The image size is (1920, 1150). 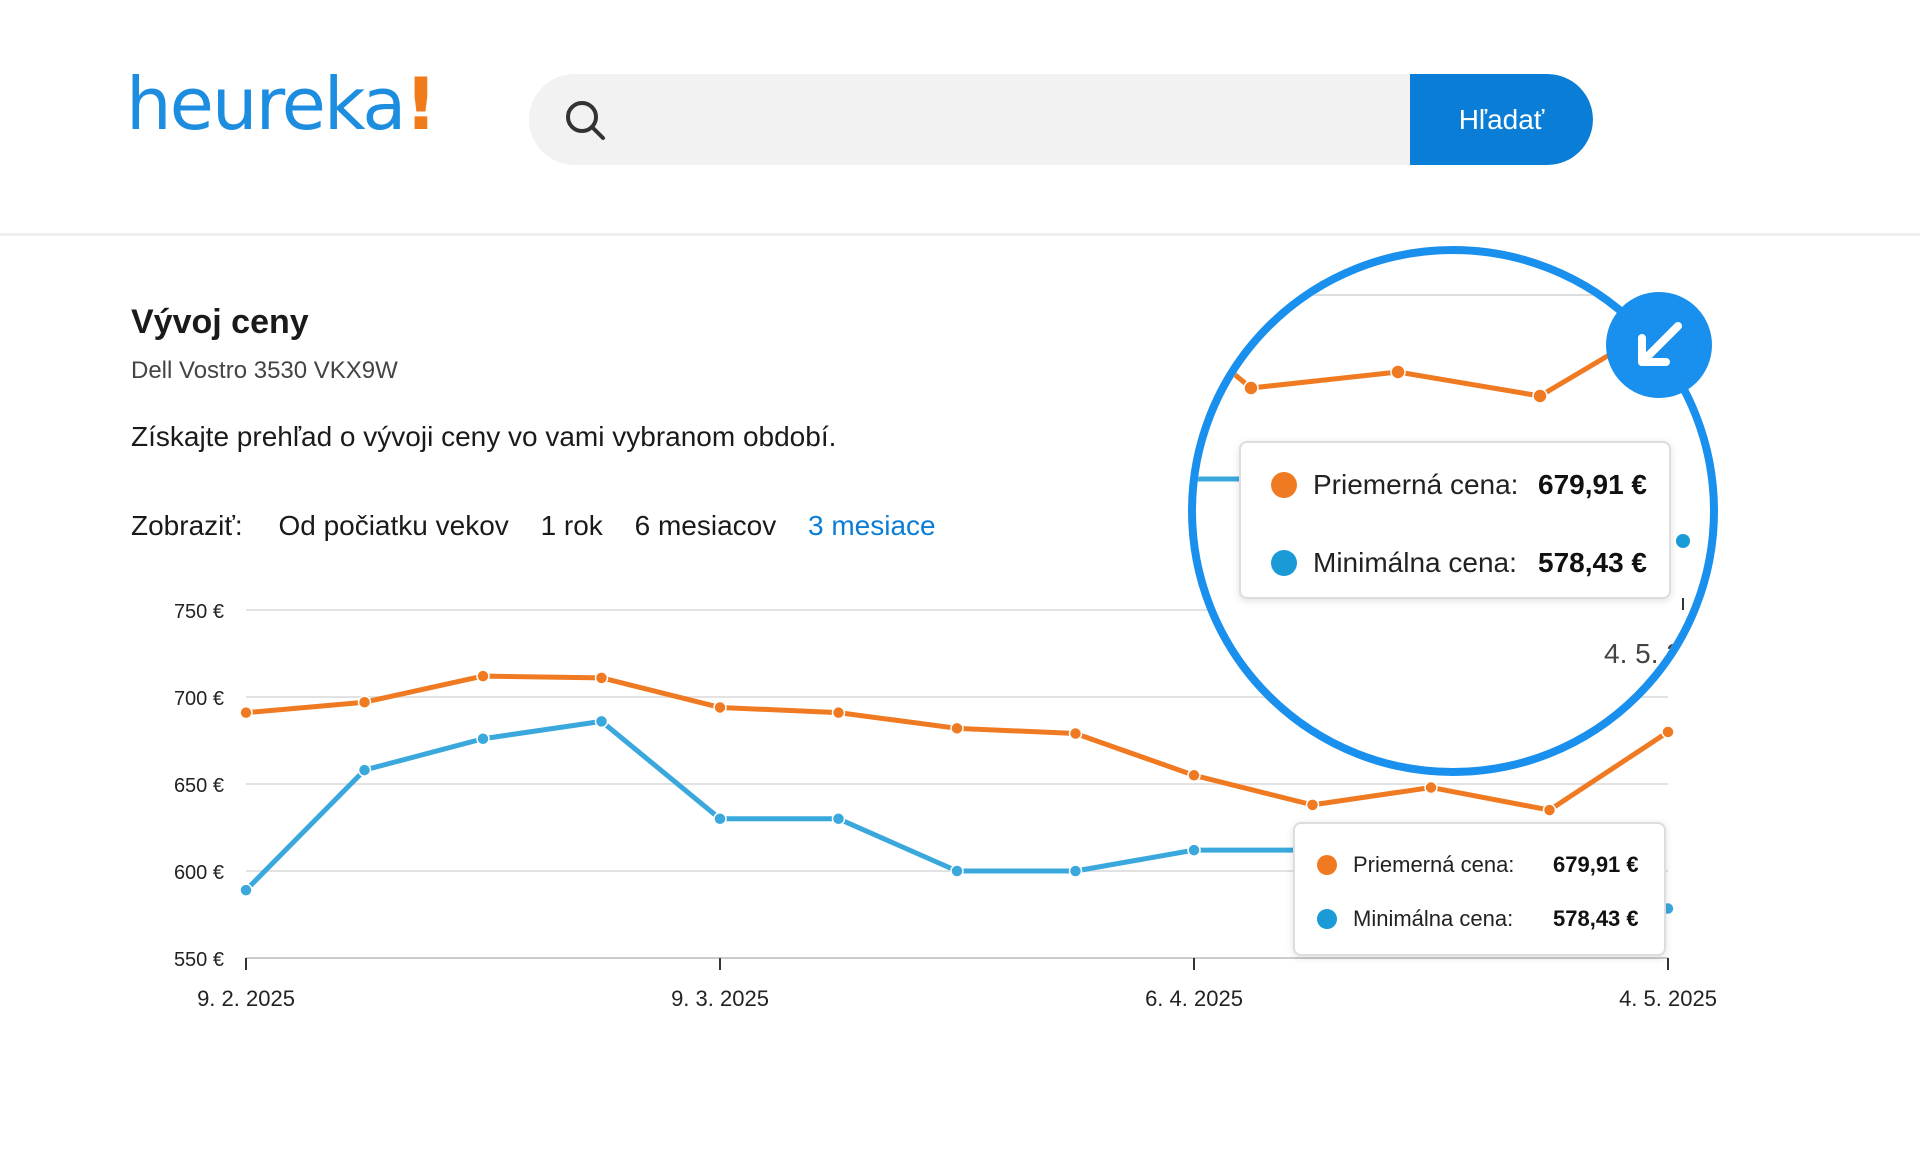 What do you see at coordinates (1433, 918) in the screenshot?
I see `tooltip-min-label: Minimálna cena:` at bounding box center [1433, 918].